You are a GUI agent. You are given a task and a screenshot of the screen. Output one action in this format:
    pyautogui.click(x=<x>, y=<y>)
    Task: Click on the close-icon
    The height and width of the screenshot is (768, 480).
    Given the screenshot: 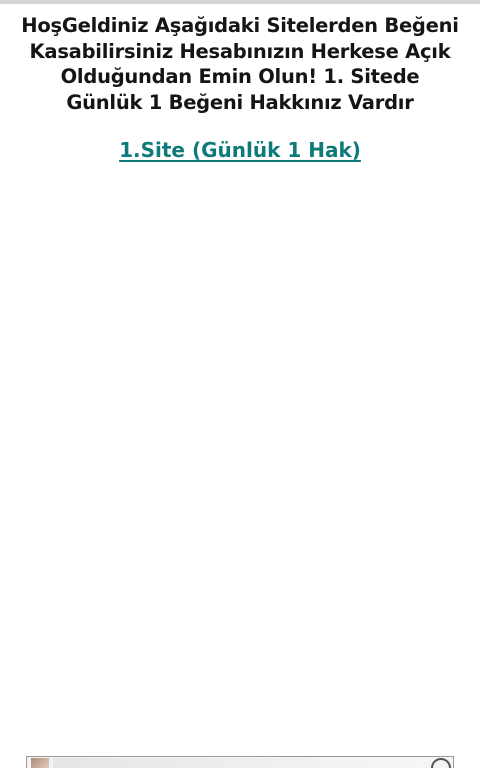 What is the action you would take?
    pyautogui.click(x=441, y=763)
    